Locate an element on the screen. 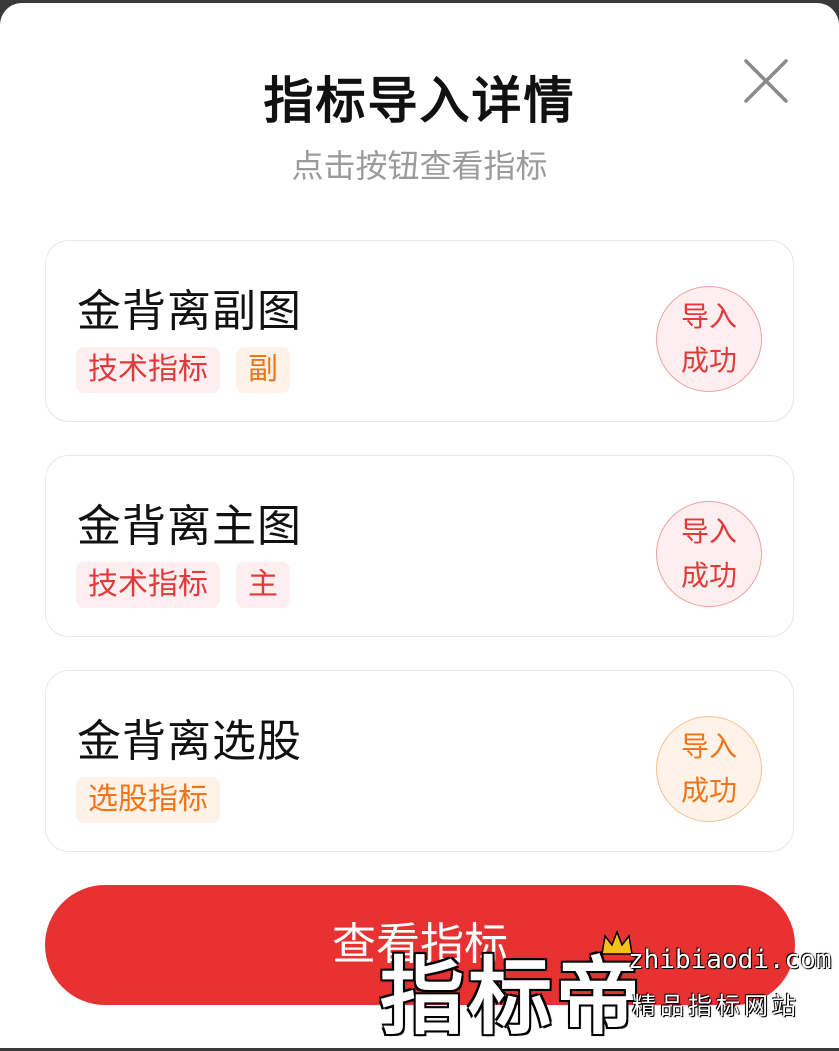  tag-stock-picking: 选股指标 is located at coordinates (148, 800).